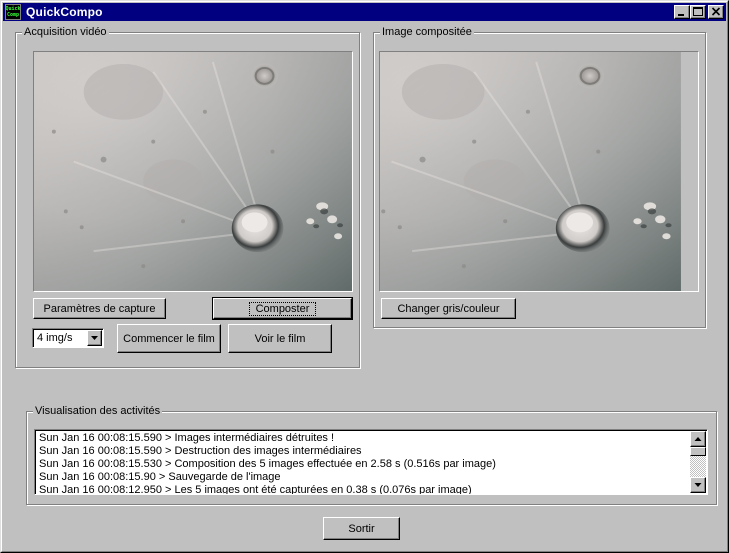 The width and height of the screenshot is (729, 553). Describe the element at coordinates (64, 12) in the screenshot. I see `window-title: QuickCompo` at that location.